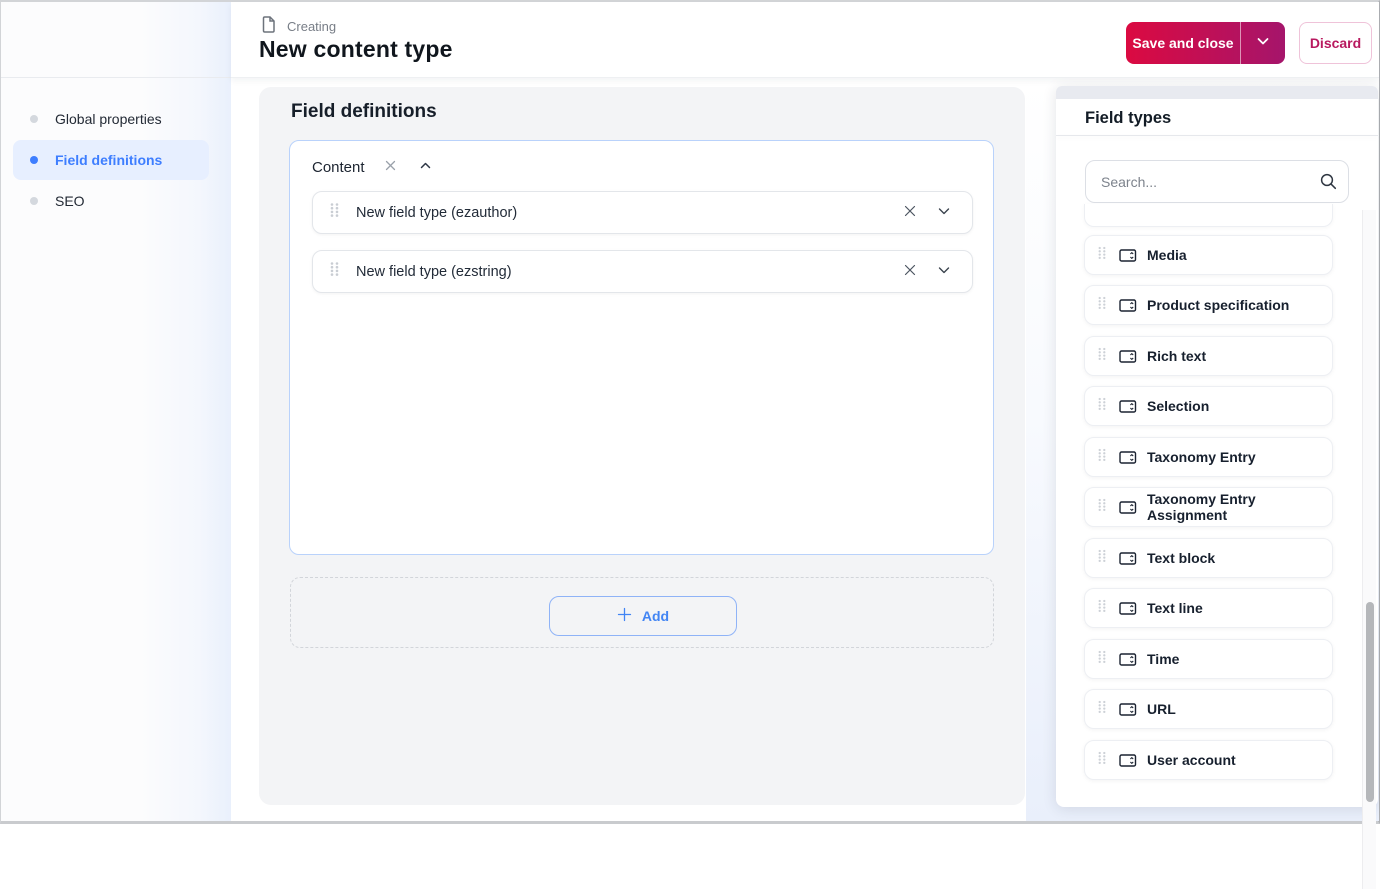 The image size is (1380, 889). I want to click on field-type-item: User account, so click(1208, 760).